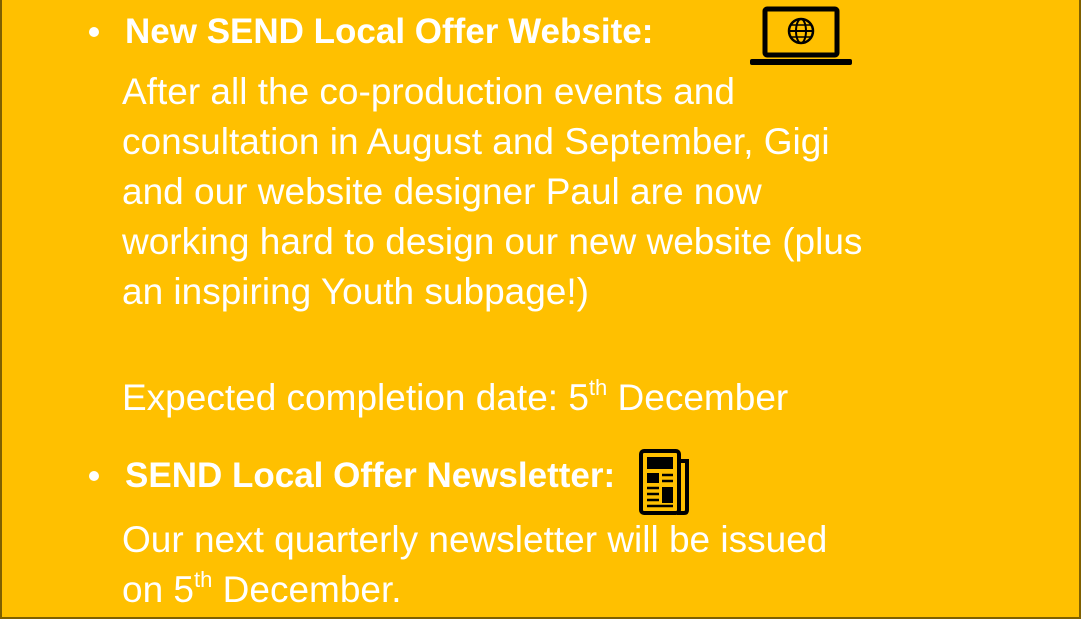 Image resolution: width=1081 pixels, height=619 pixels. What do you see at coordinates (664, 482) in the screenshot?
I see `newspaper-icon` at bounding box center [664, 482].